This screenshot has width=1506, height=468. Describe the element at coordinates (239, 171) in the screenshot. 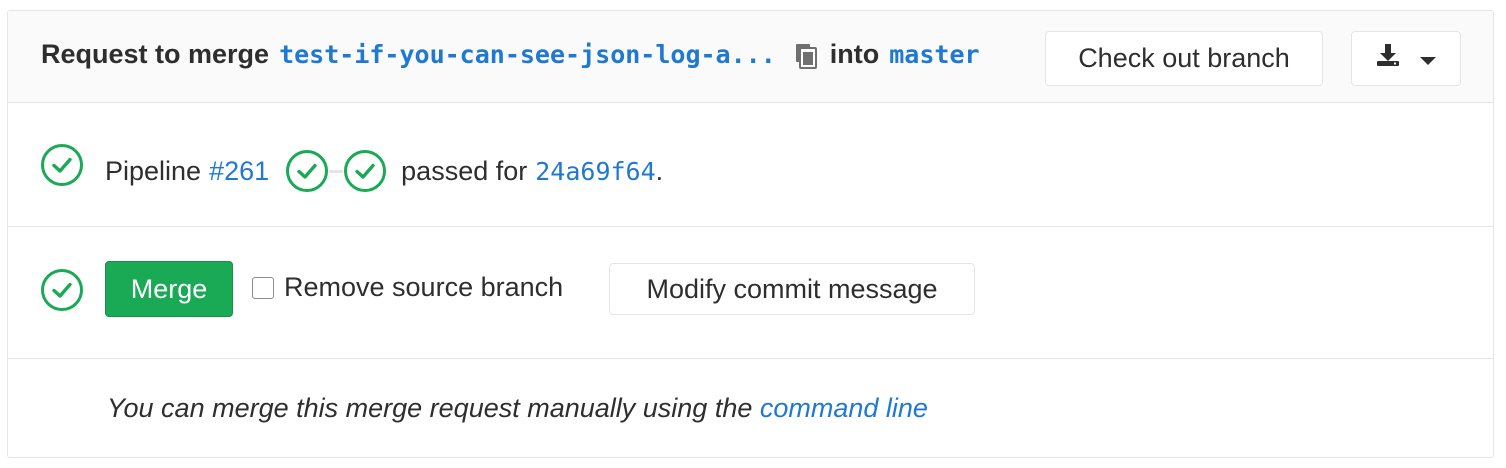

I see `pipeline-id-link: #261` at that location.